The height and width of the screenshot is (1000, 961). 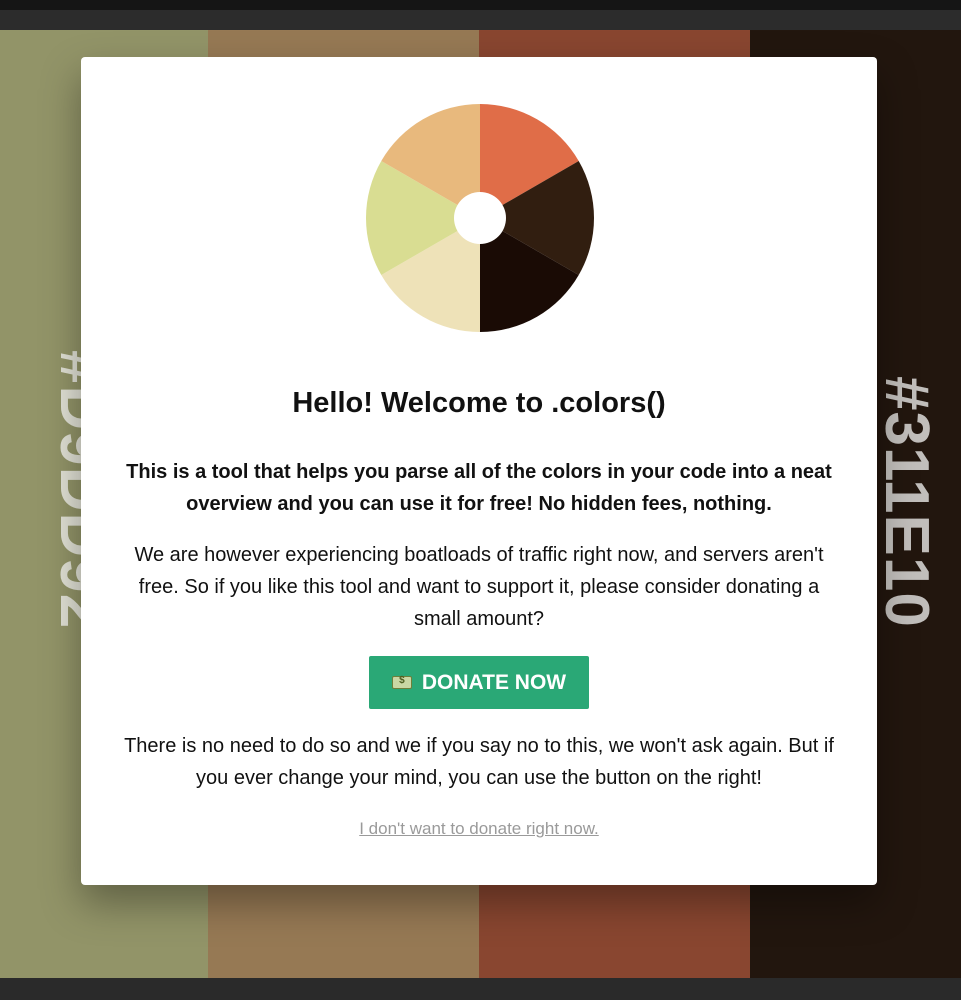 I want to click on color-wheel-logo, so click(x=480, y=218).